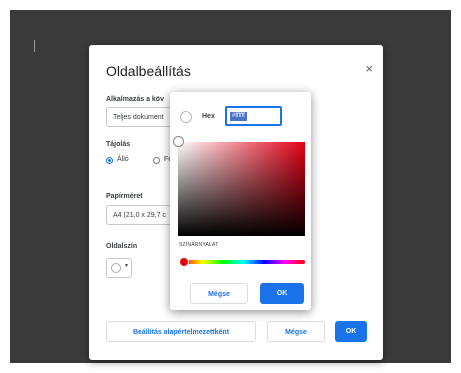 This screenshot has height=373, width=461. Describe the element at coordinates (186, 117) in the screenshot. I see `current-color-swatch` at that location.